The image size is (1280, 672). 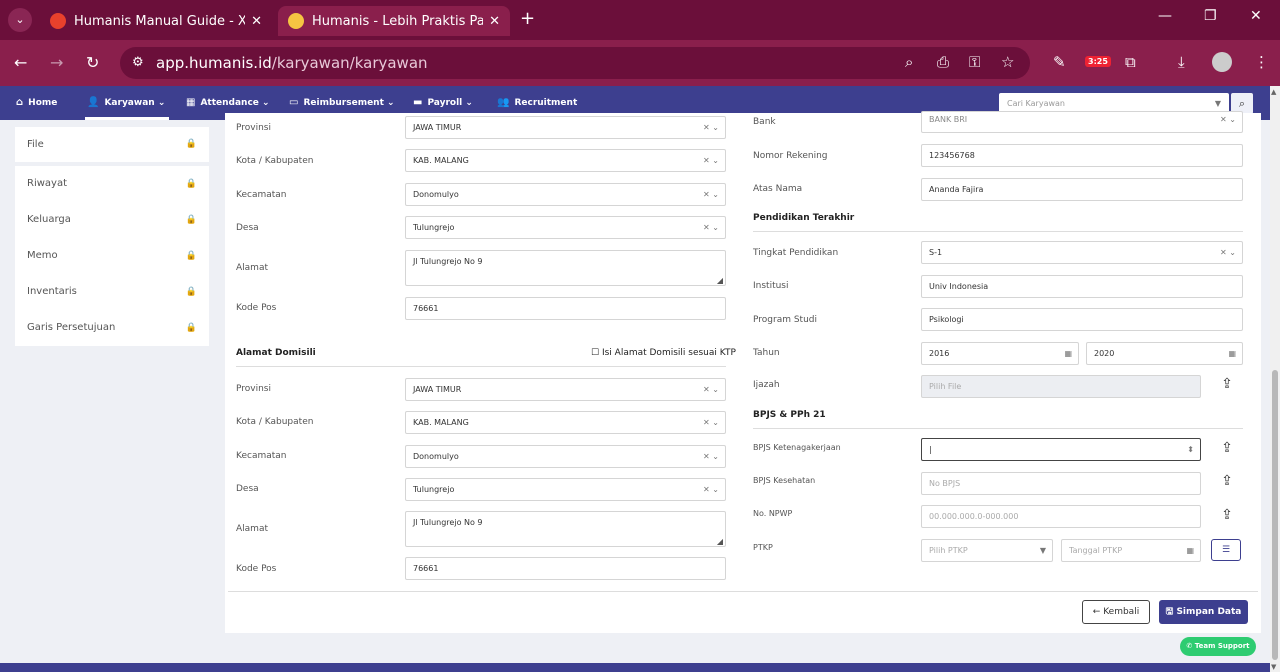 What do you see at coordinates (20, 102) in the screenshot?
I see `home-icon: ⌂` at bounding box center [20, 102].